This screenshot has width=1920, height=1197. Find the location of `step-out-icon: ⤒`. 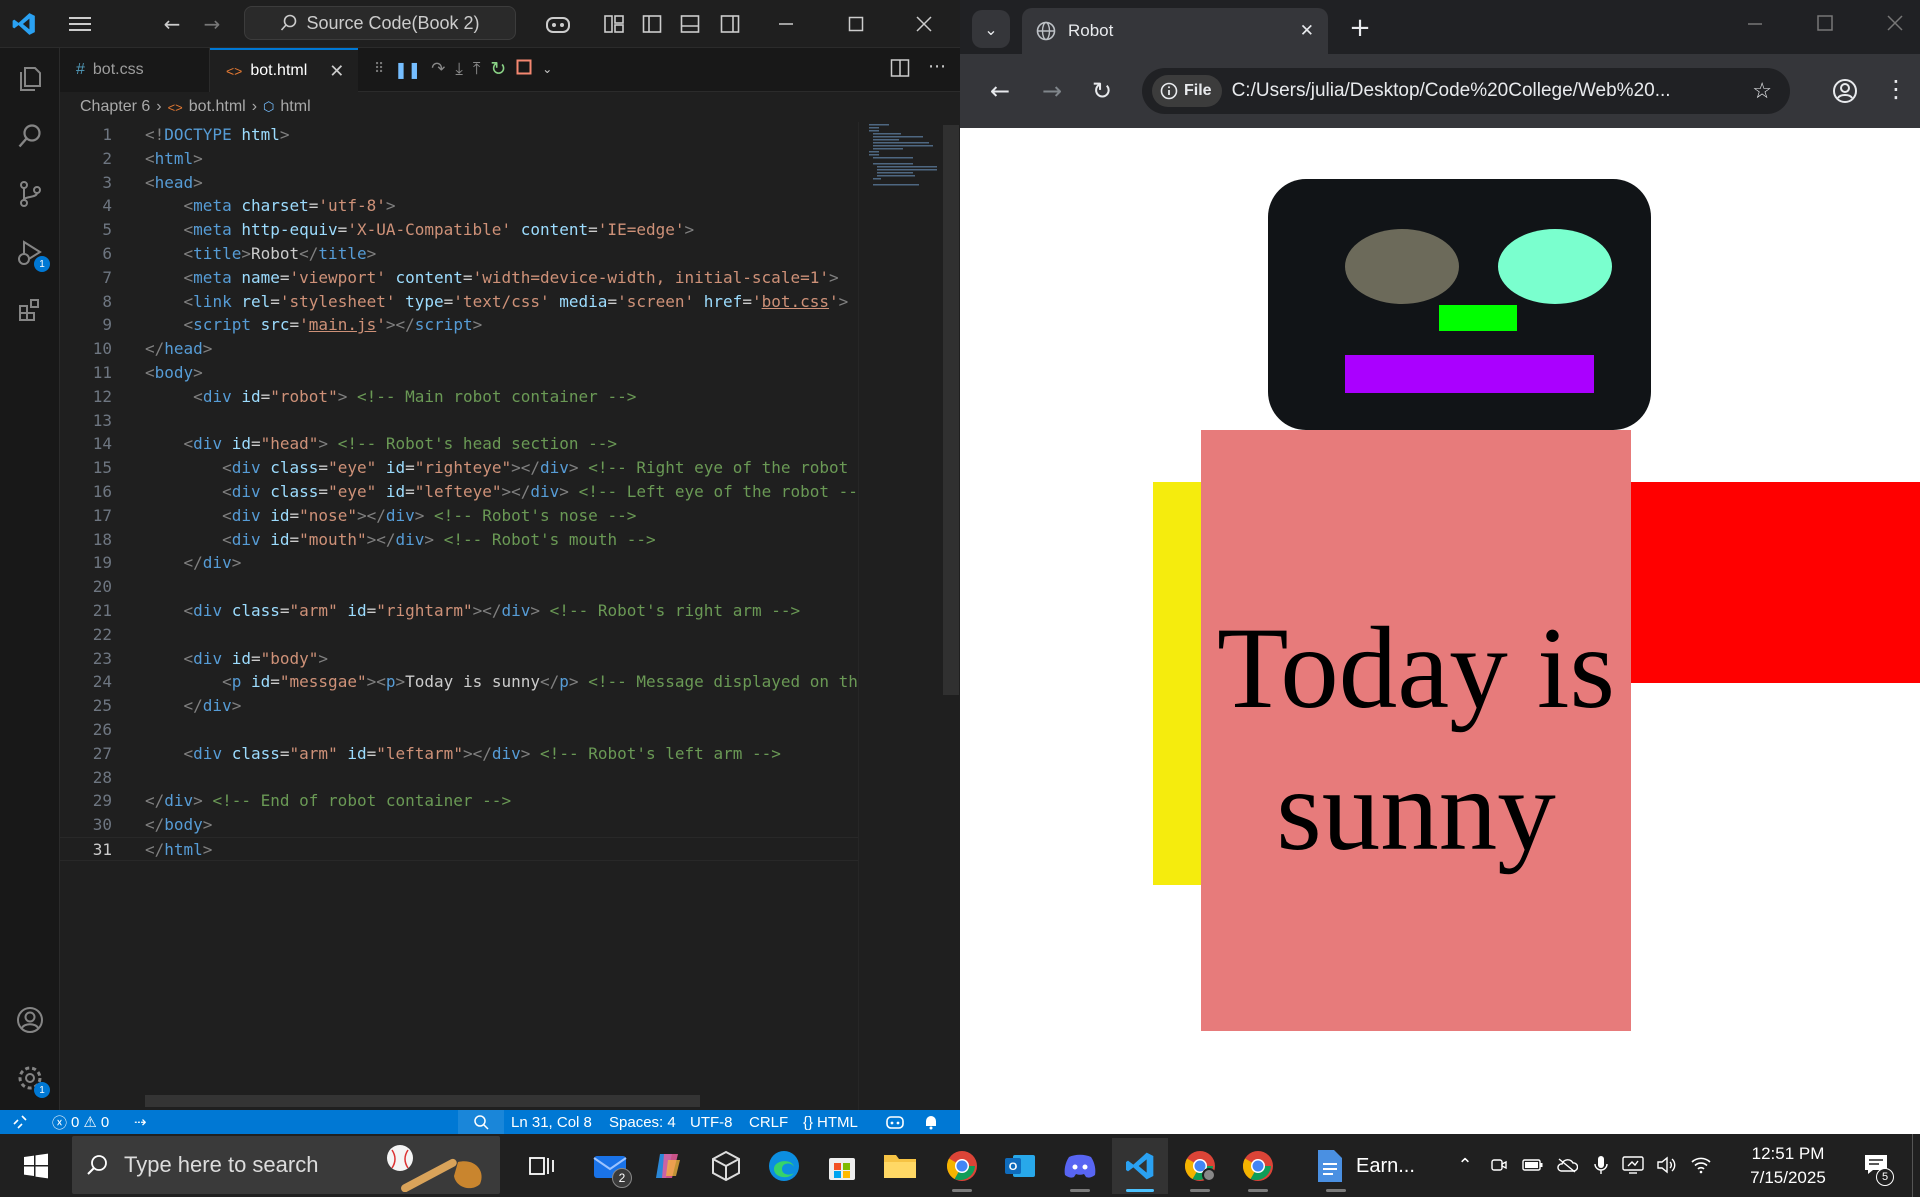

step-out-icon: ⤒ is located at coordinates (477, 69).